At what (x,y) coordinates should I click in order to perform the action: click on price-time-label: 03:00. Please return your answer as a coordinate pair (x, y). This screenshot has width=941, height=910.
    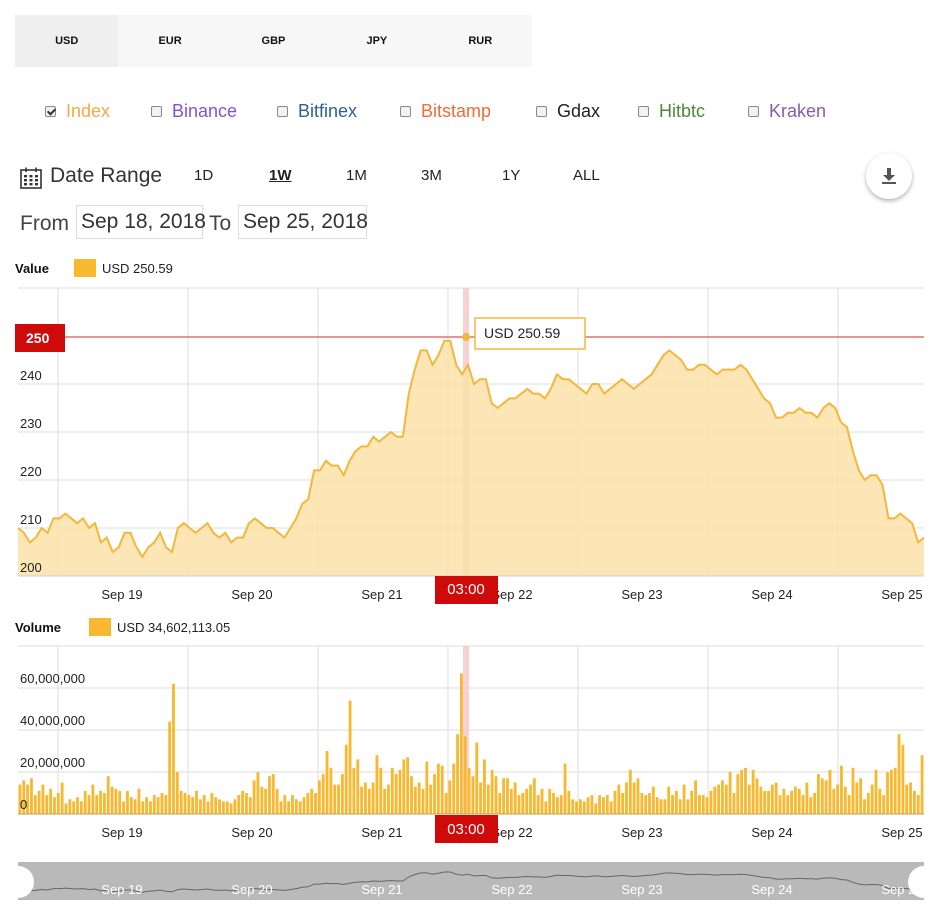
    Looking at the image, I should click on (466, 589).